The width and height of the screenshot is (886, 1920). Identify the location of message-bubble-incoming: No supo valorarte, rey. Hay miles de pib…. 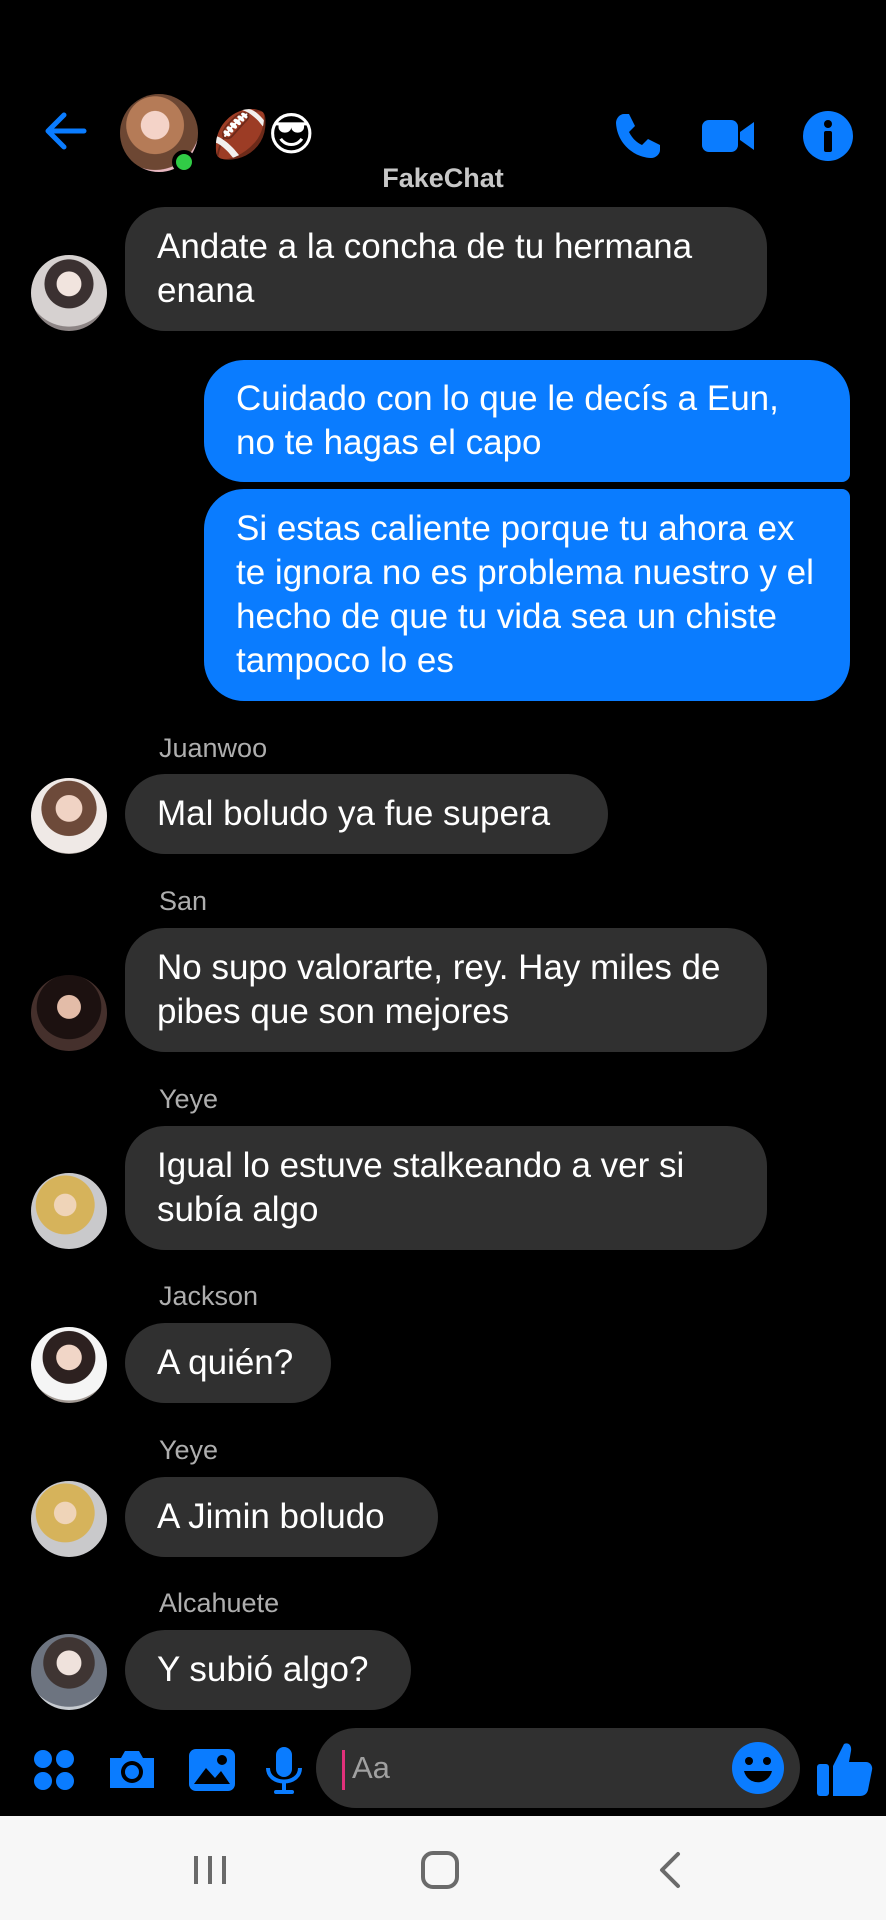
(446, 990).